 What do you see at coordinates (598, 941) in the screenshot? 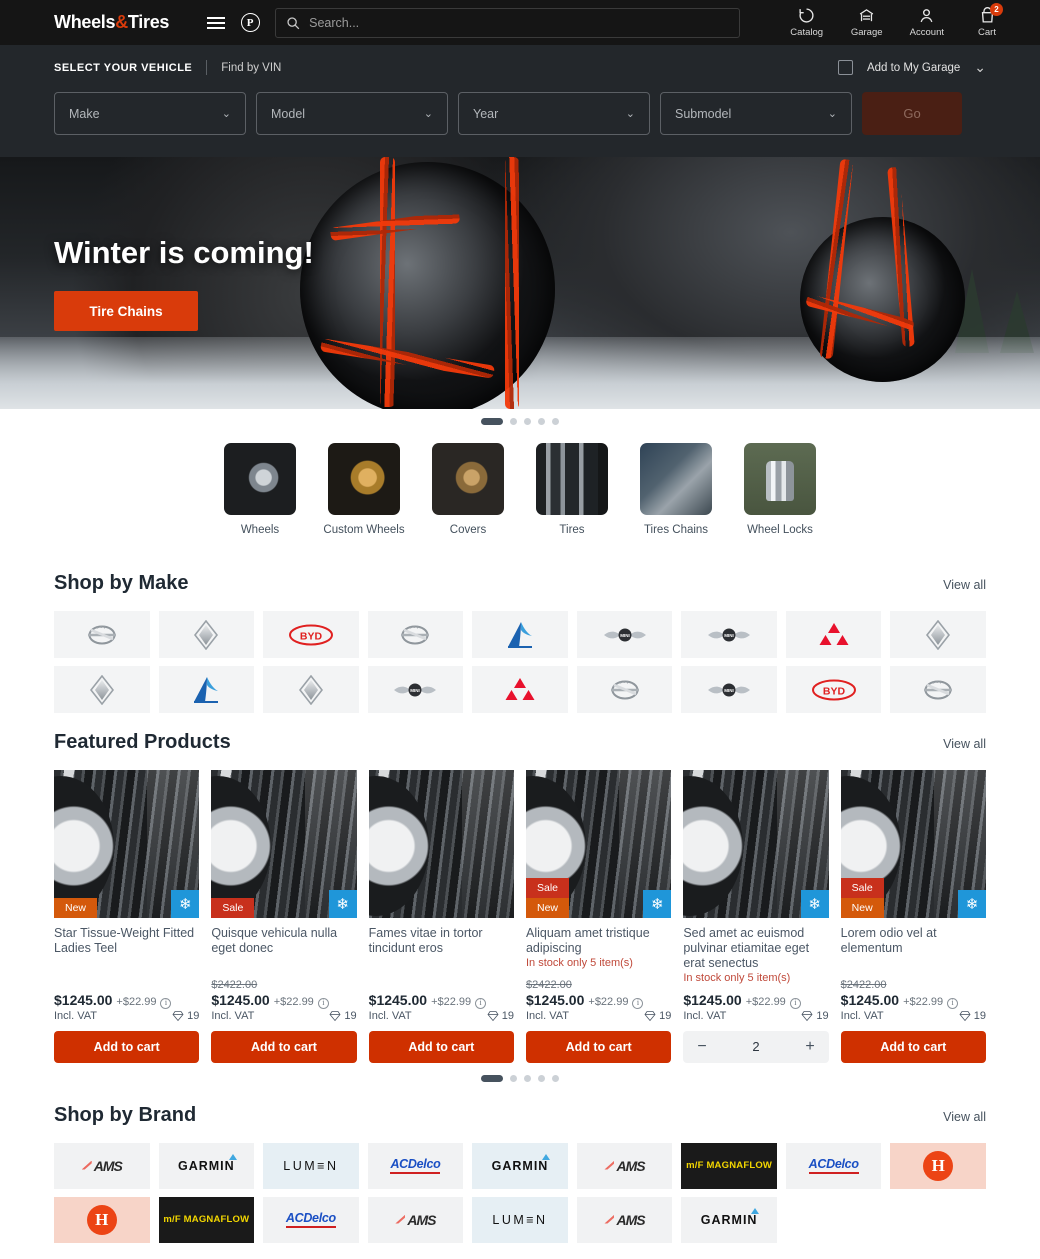
I see `product-name: Aliquam amet tristique adipiscing` at bounding box center [598, 941].